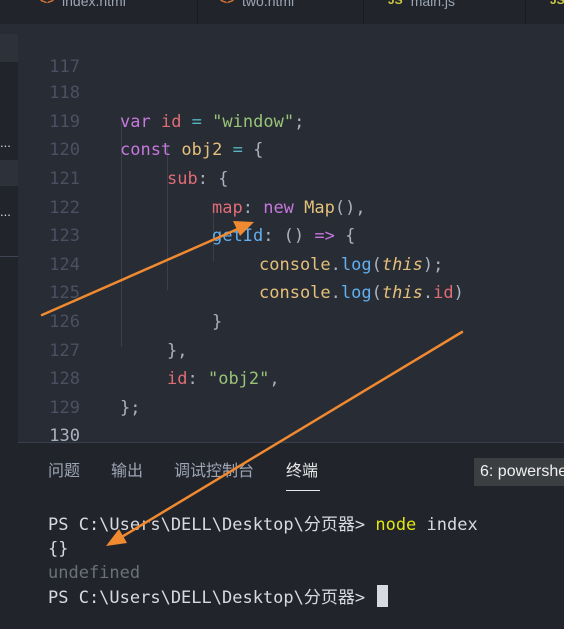  Describe the element at coordinates (9, 29) in the screenshot. I see `sidebar-band` at that location.